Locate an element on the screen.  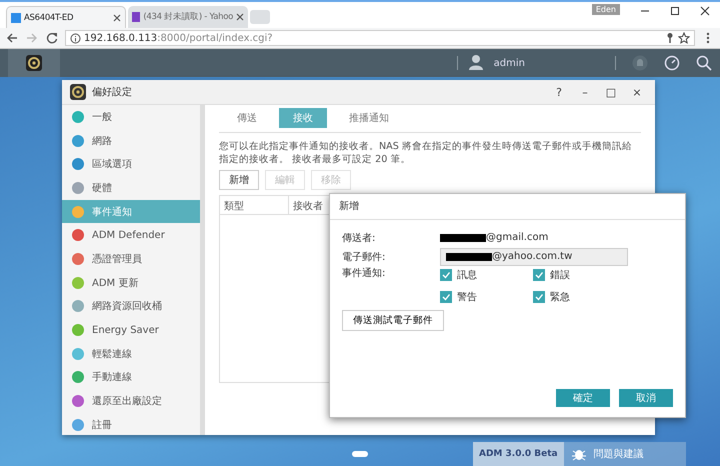
window-control: – is located at coordinates (585, 92).